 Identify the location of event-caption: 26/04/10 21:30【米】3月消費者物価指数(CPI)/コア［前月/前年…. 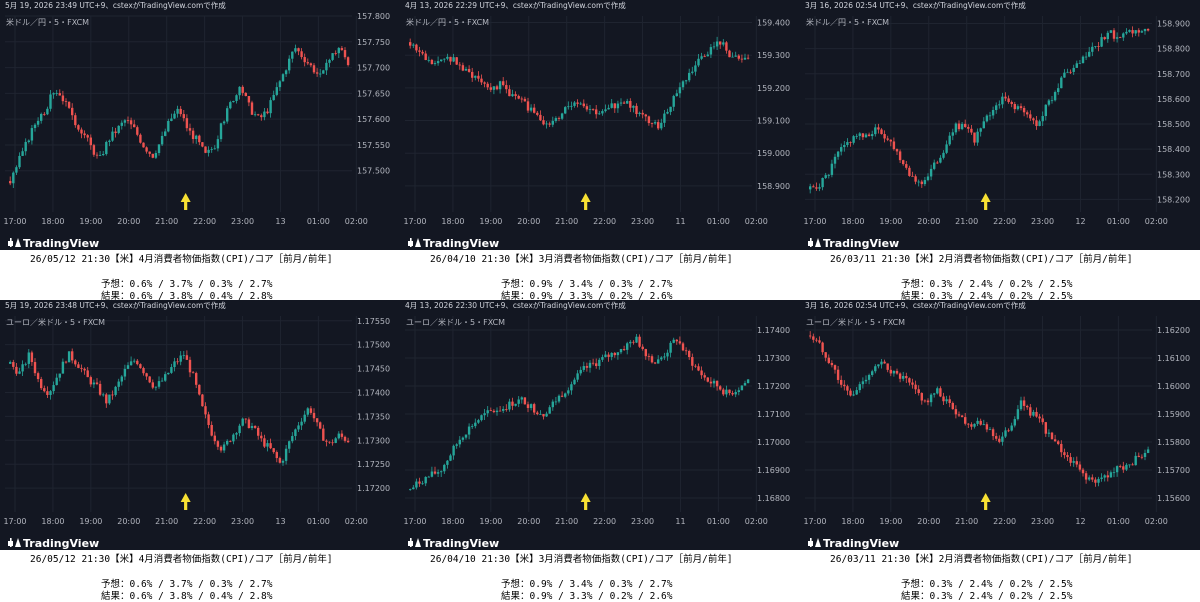
(600, 276).